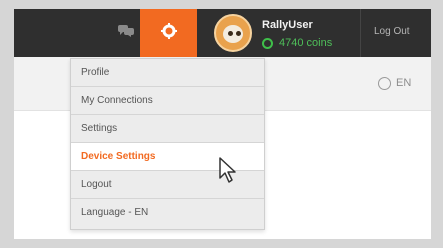  Describe the element at coordinates (287, 25) in the screenshot. I see `username: RallyUser` at that location.